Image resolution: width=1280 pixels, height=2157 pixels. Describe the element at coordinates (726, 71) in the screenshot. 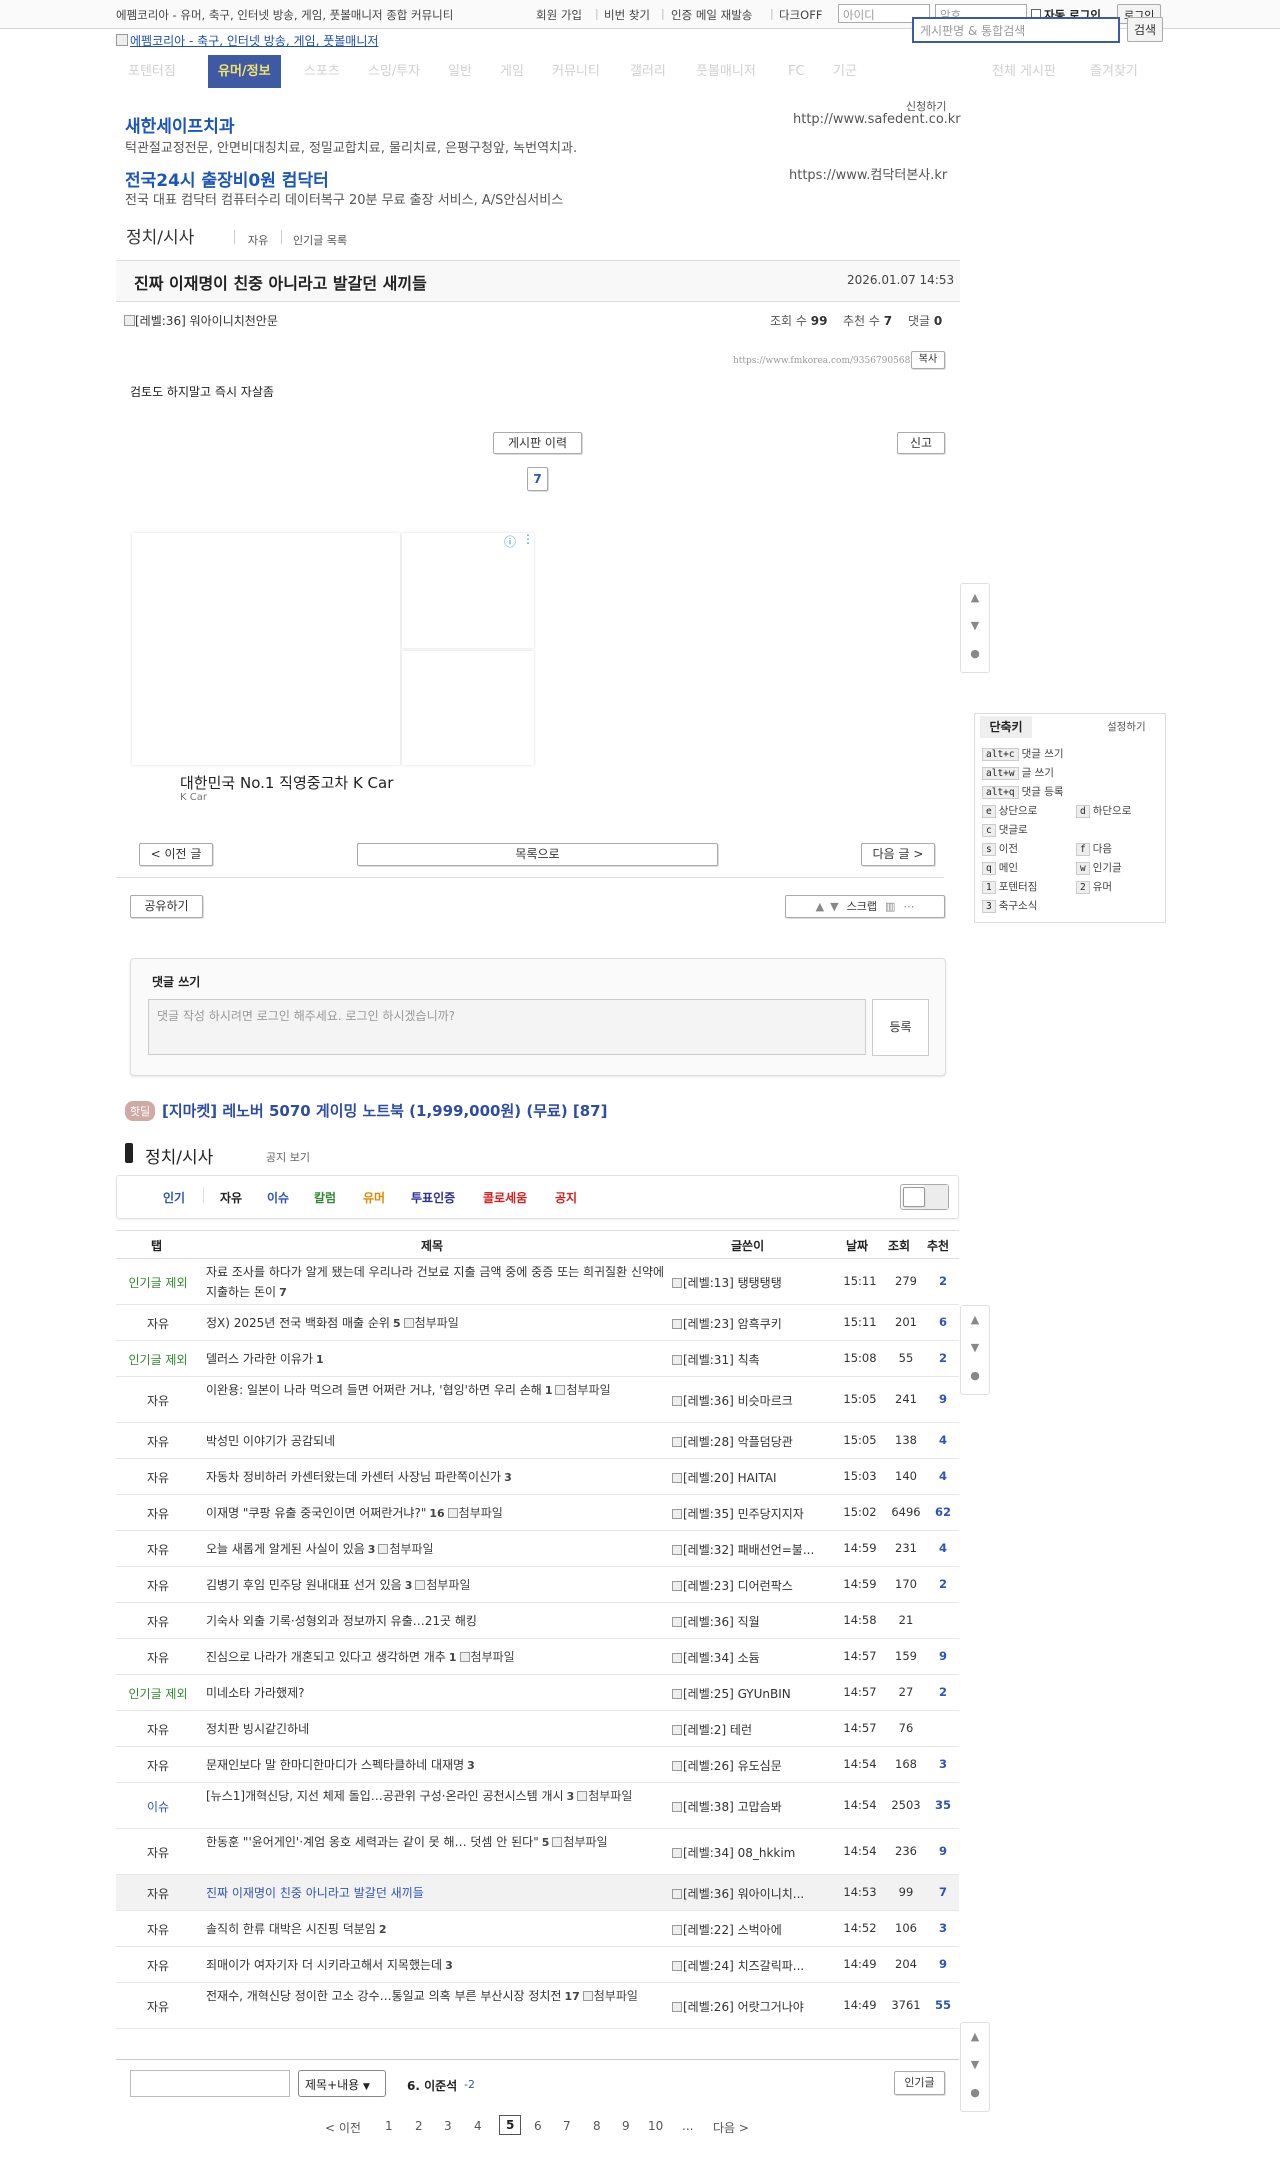

I see `nav-item-fm: 풋볼매니저` at that location.